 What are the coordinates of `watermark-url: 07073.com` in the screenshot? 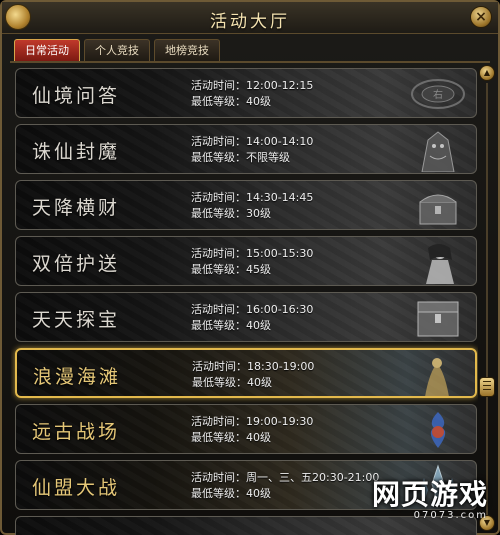 It's located at (450, 515).